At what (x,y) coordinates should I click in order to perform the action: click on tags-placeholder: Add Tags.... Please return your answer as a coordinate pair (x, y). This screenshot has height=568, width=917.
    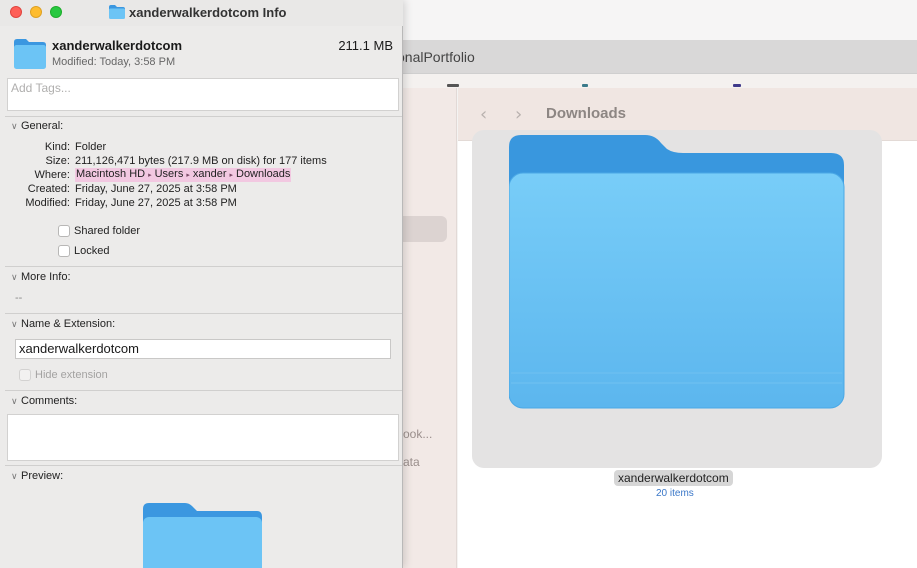
    Looking at the image, I should click on (41, 88).